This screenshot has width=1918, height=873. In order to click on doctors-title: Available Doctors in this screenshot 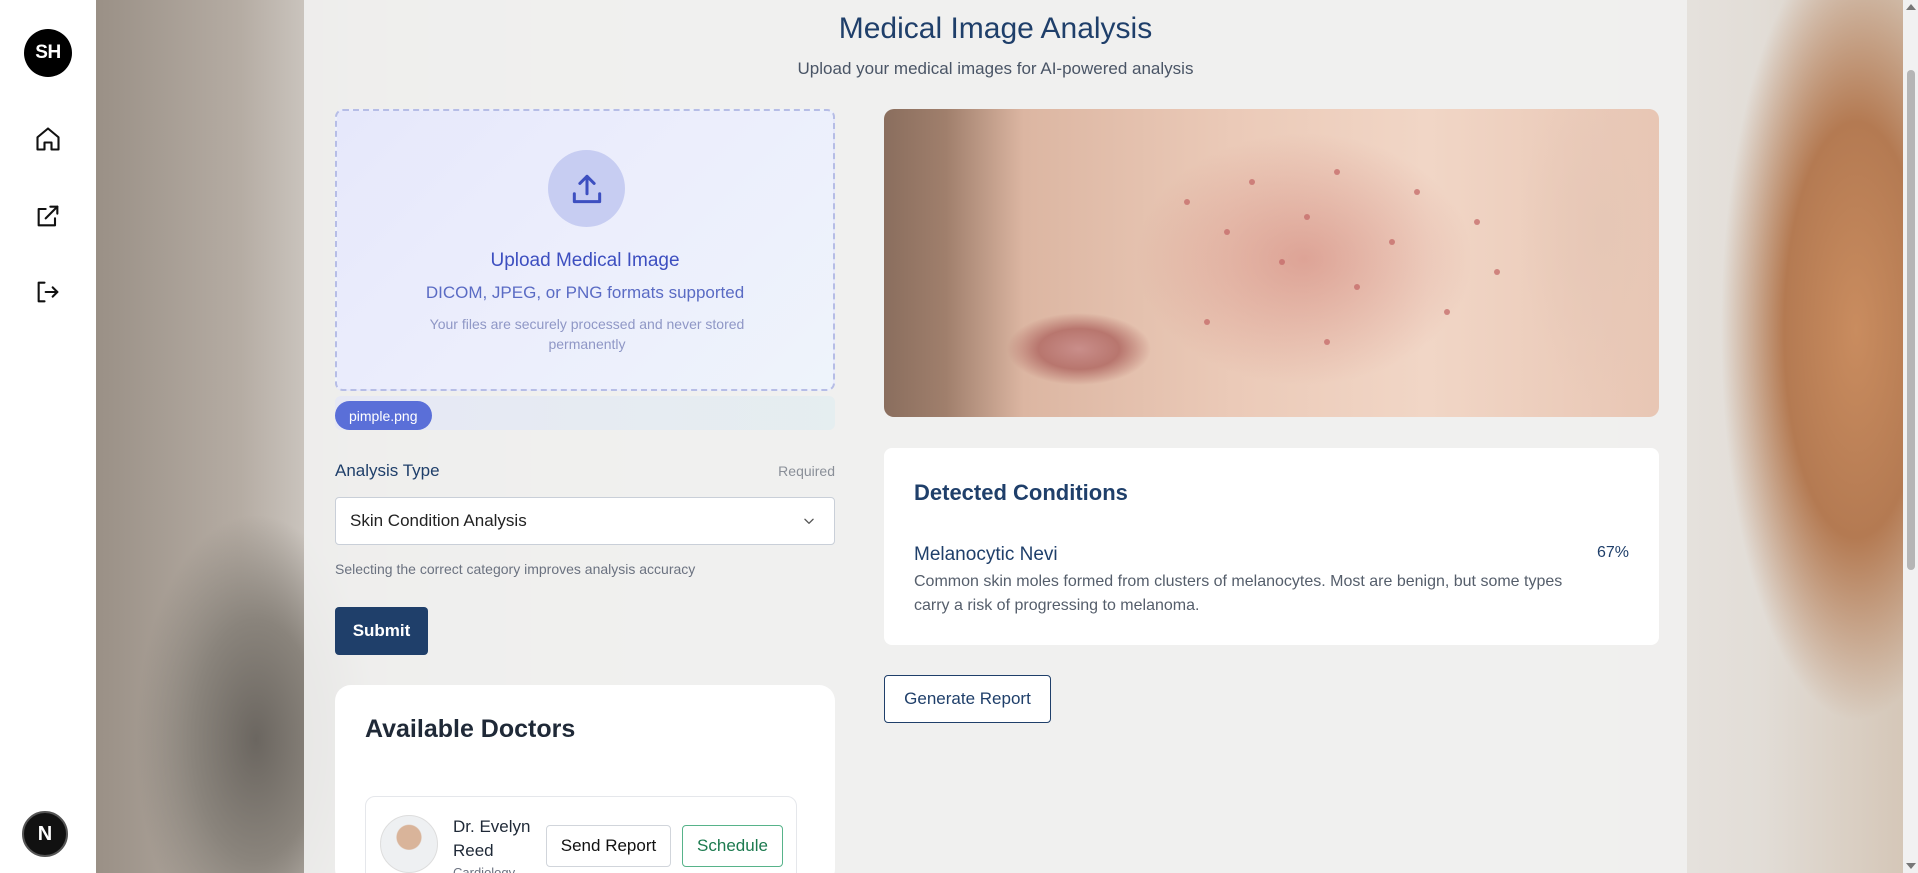, I will do `click(470, 729)`.